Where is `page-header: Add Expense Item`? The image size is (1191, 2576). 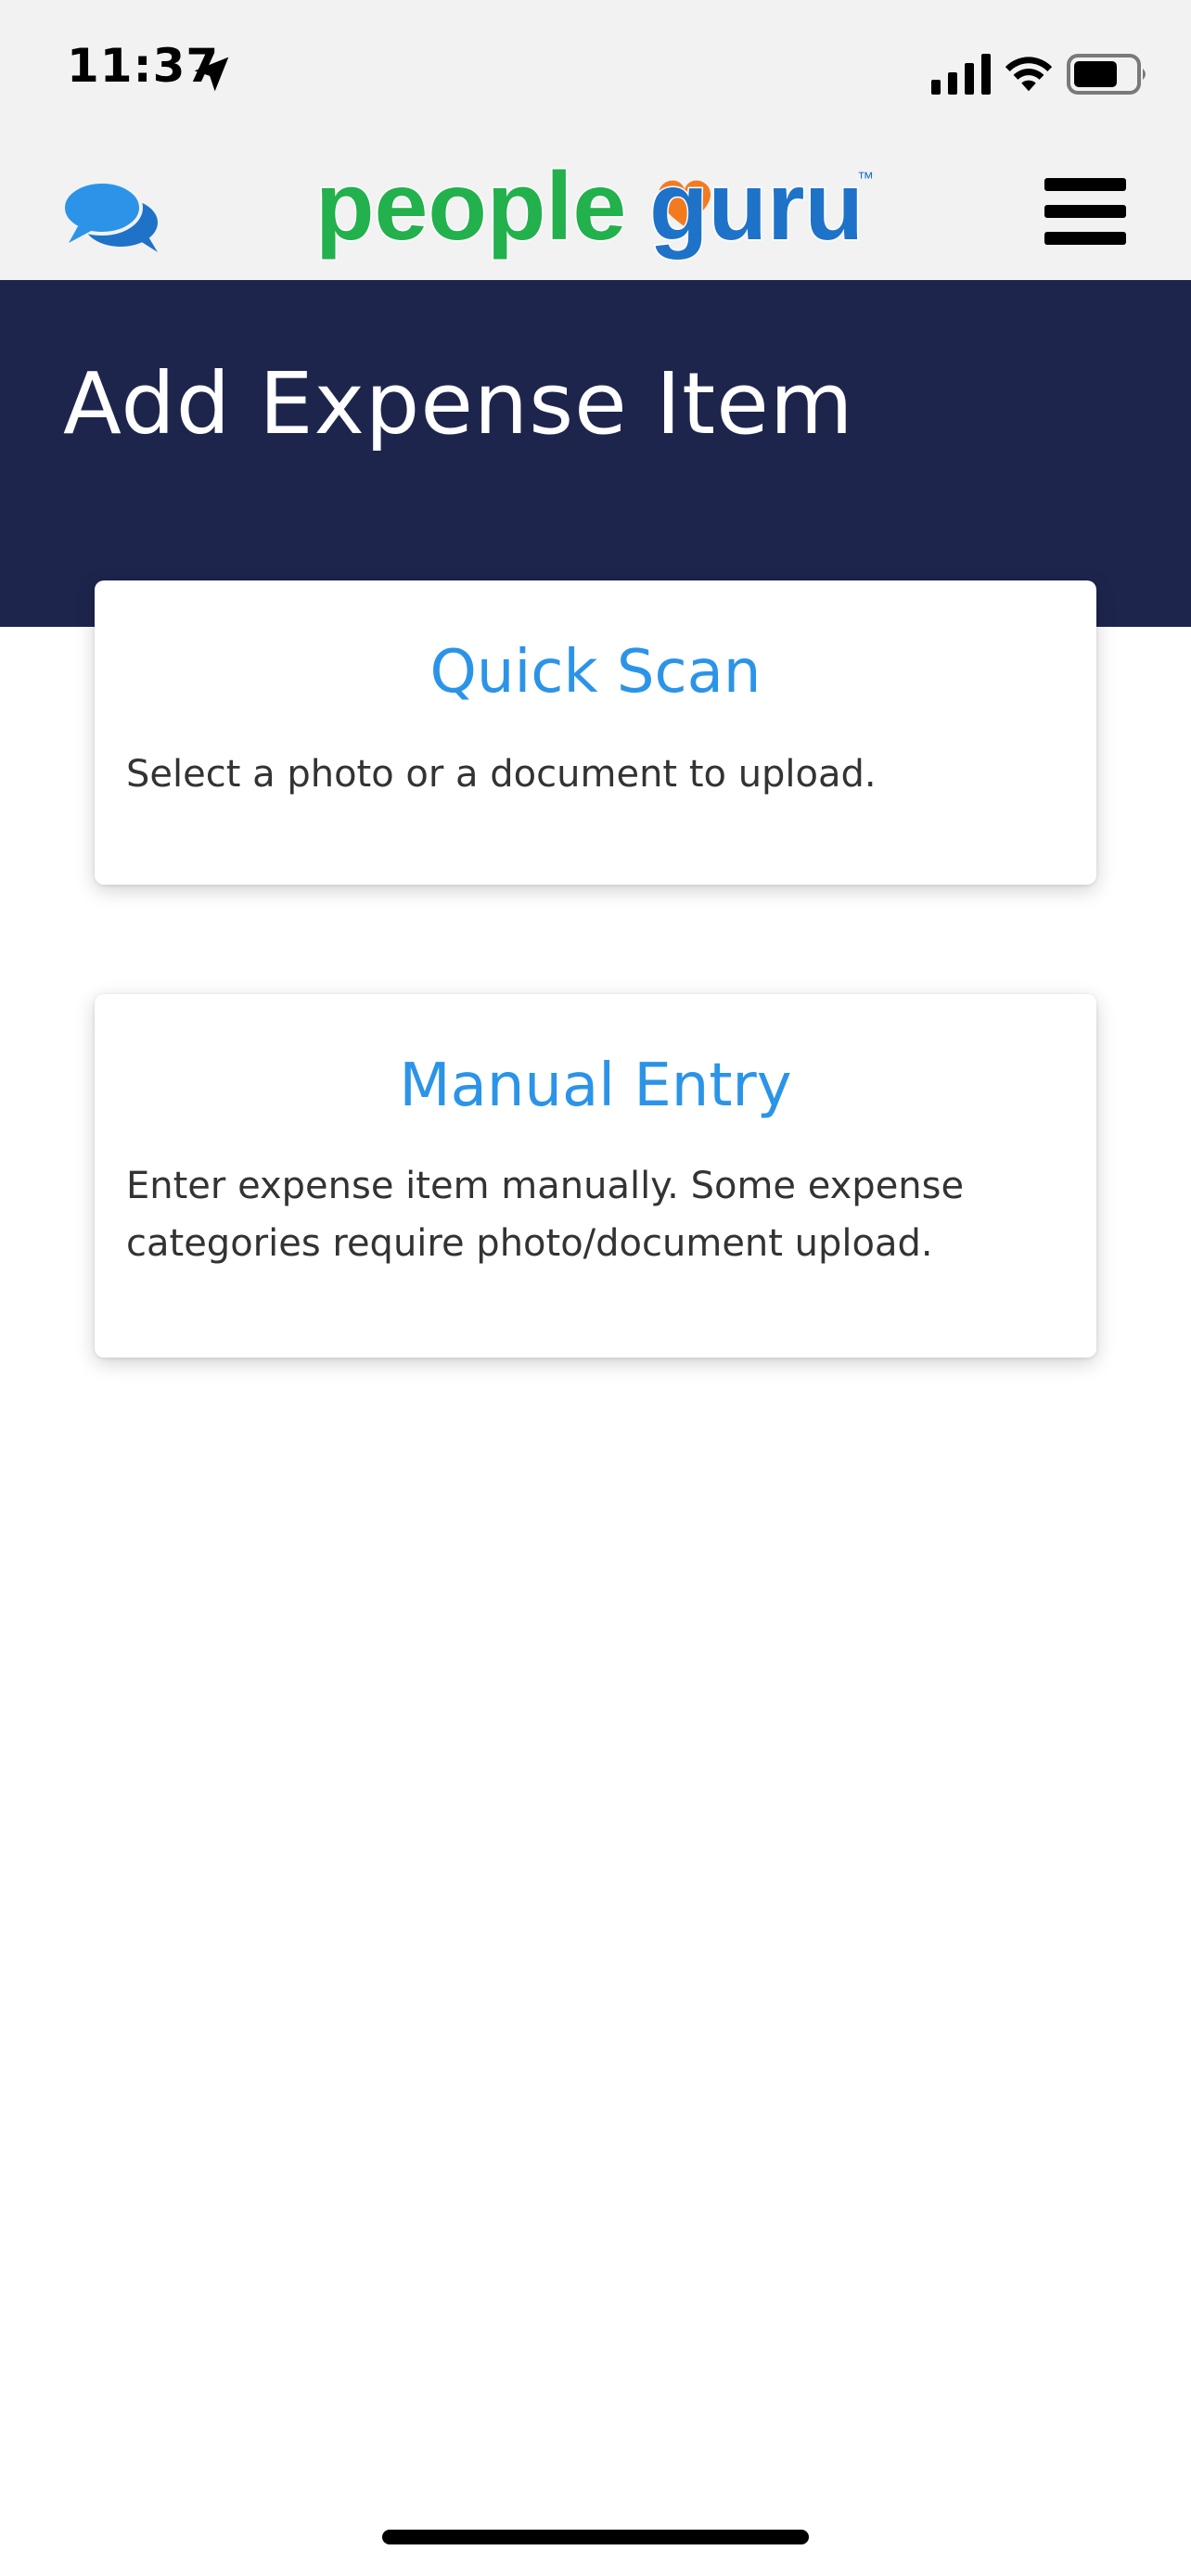 page-header: Add Expense Item is located at coordinates (595, 453).